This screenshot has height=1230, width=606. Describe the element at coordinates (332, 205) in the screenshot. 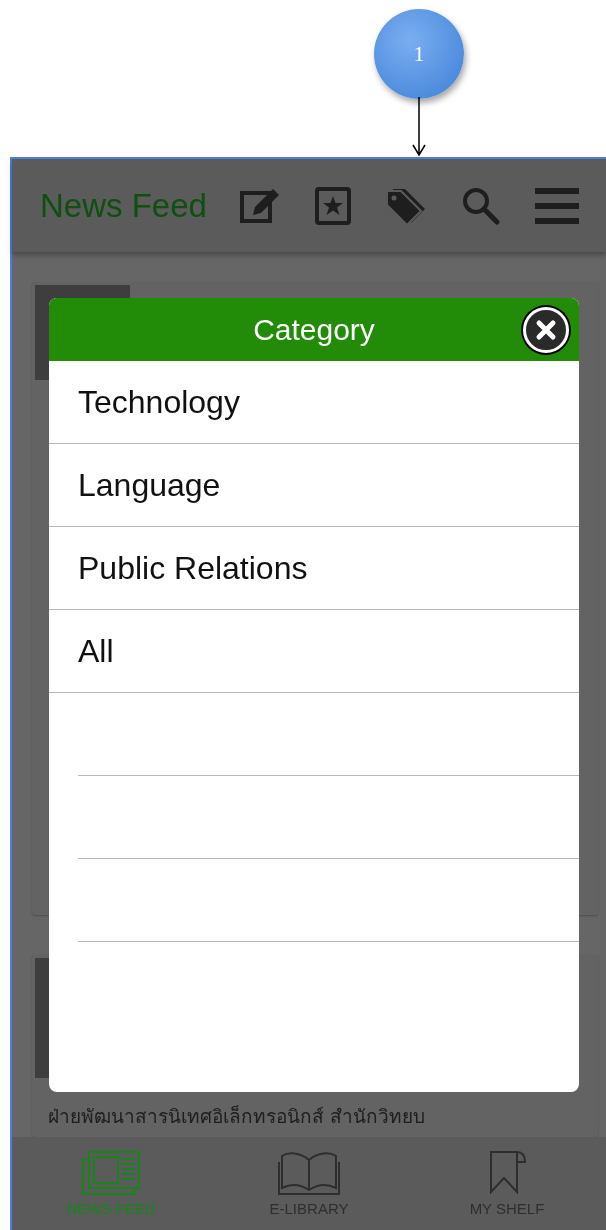

I see `star-bookmark-icon` at that location.